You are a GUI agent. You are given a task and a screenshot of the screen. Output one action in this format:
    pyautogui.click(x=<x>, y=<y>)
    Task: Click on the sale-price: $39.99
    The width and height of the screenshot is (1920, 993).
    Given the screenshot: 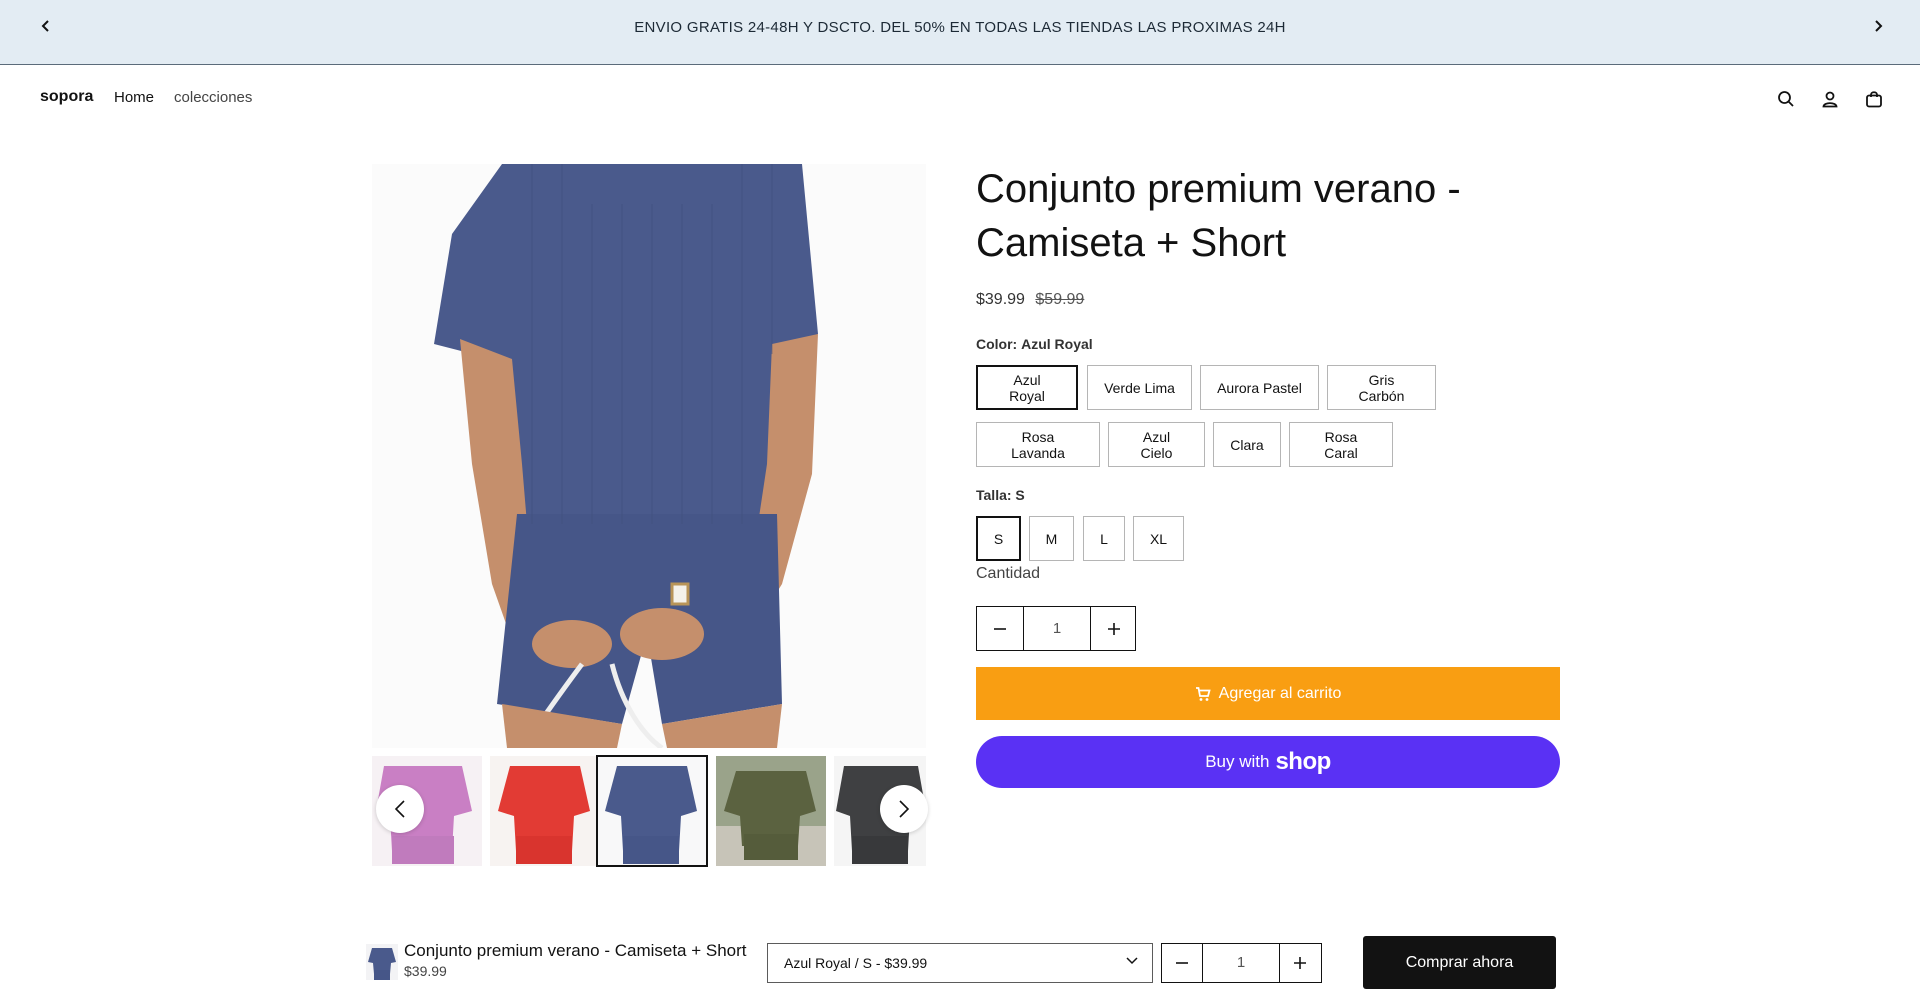 What is the action you would take?
    pyautogui.click(x=1000, y=299)
    